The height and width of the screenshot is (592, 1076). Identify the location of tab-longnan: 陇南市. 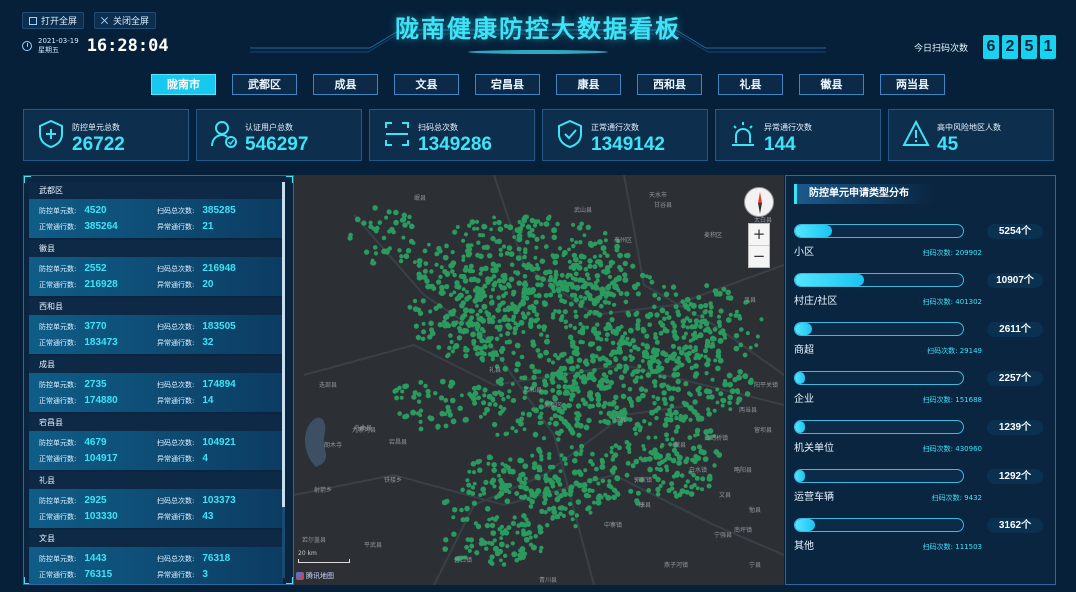
(183, 84).